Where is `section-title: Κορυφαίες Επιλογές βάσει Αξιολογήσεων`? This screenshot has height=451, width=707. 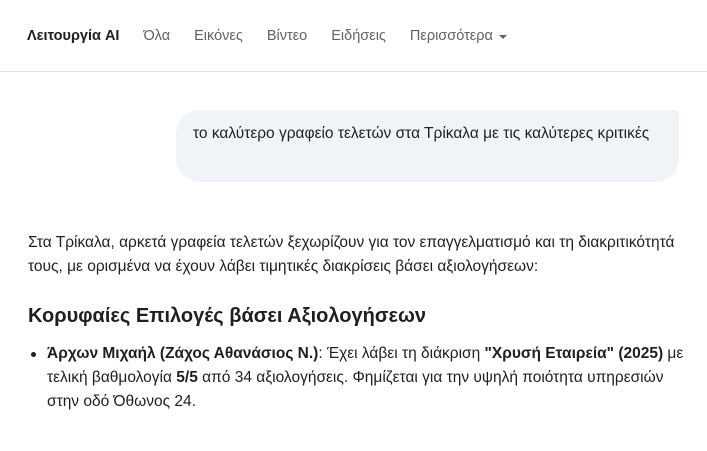 section-title: Κορυφαίες Επιλογές βάσει Αξιολογήσεων is located at coordinates (227, 316).